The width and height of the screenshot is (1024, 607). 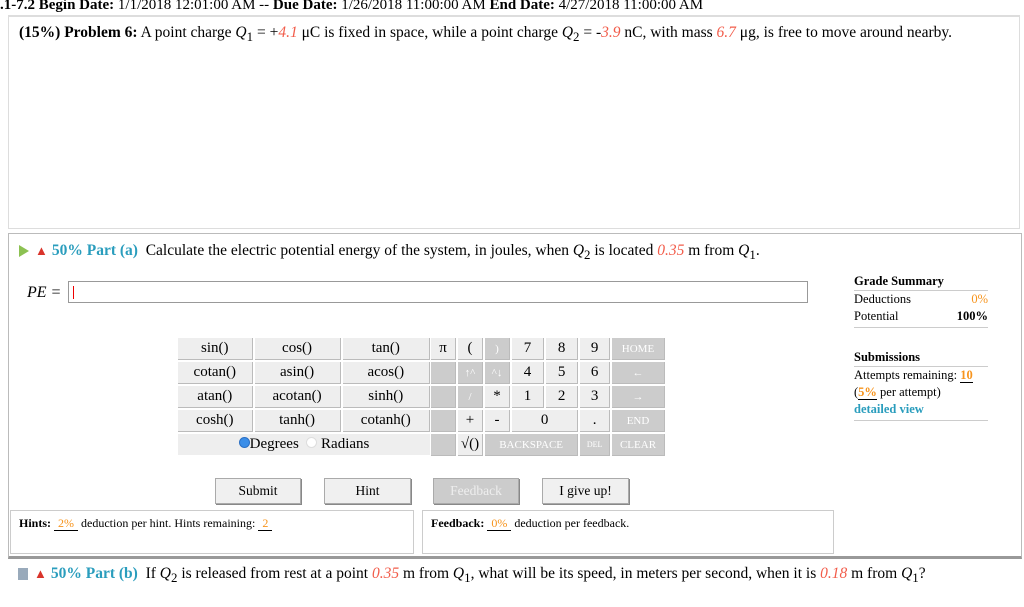 I want to click on deductions-label: Deductions, so click(x=882, y=299).